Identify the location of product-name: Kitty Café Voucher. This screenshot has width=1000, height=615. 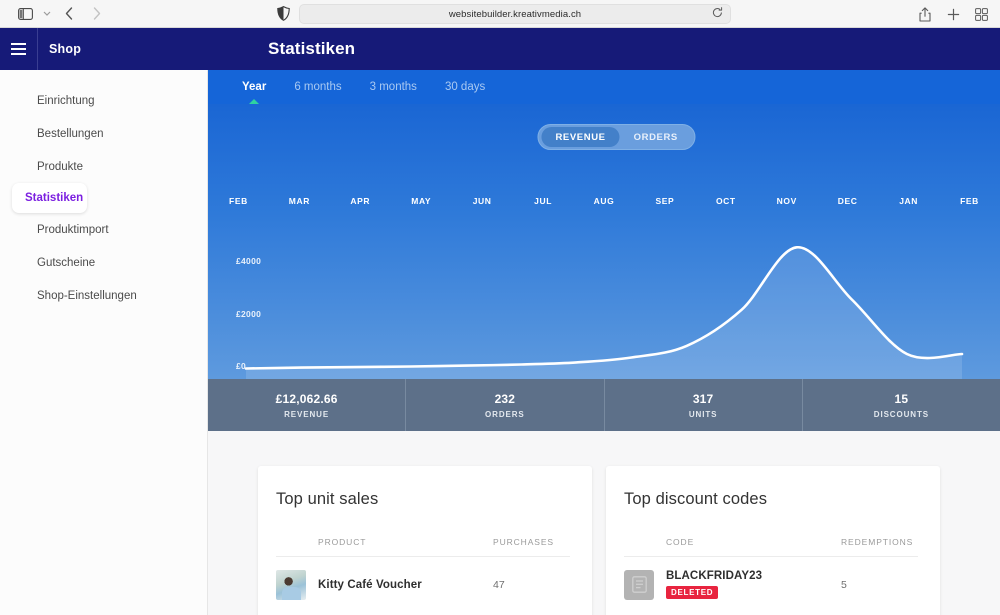
(370, 584).